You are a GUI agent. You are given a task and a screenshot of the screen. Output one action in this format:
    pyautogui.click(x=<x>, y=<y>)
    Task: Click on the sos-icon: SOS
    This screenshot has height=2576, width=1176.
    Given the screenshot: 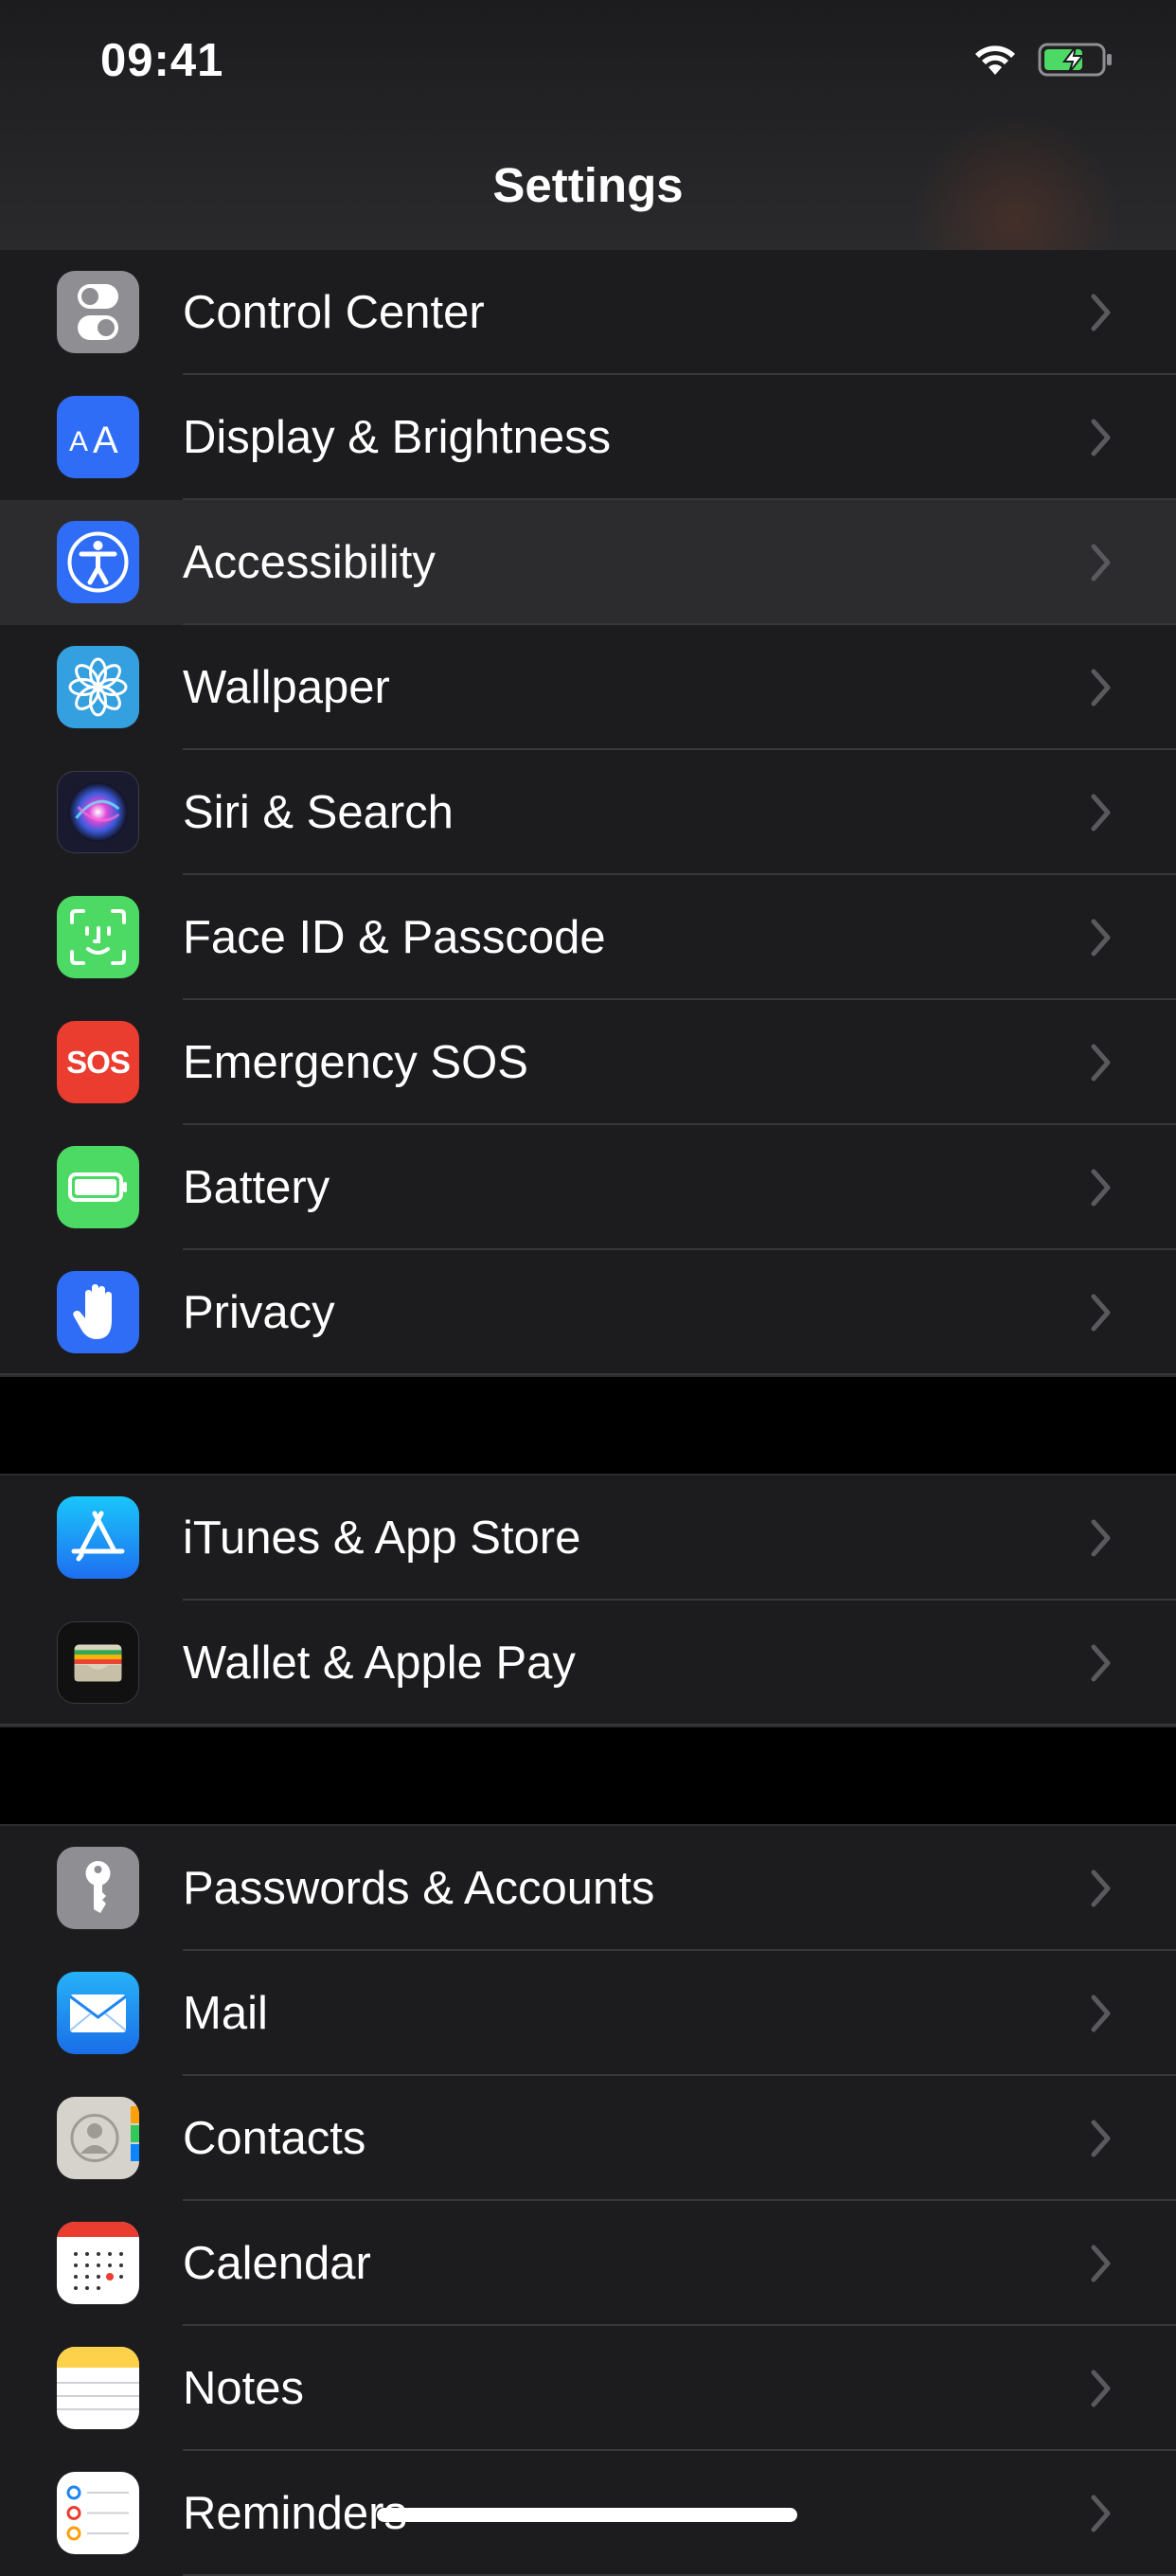 What is the action you would take?
    pyautogui.click(x=98, y=1062)
    